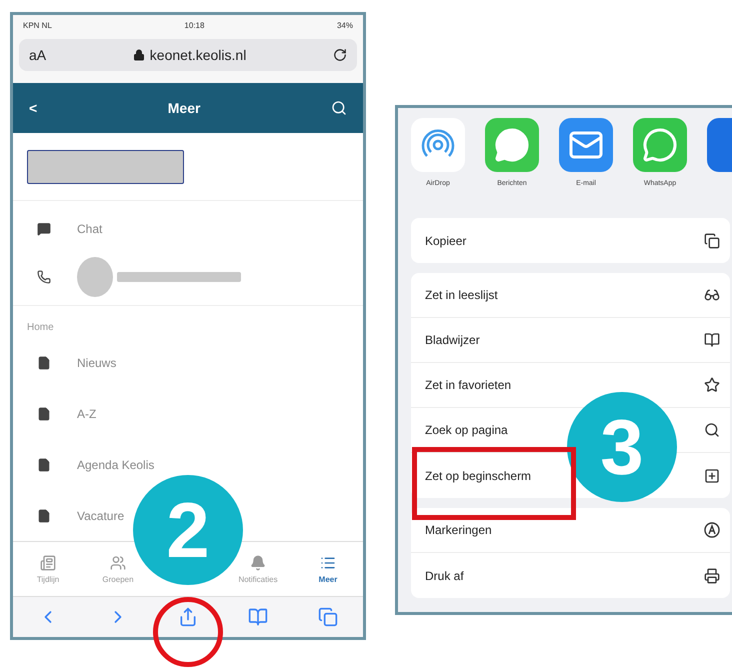 Image resolution: width=732 pixels, height=670 pixels. I want to click on whatsapp-icon, so click(660, 145).